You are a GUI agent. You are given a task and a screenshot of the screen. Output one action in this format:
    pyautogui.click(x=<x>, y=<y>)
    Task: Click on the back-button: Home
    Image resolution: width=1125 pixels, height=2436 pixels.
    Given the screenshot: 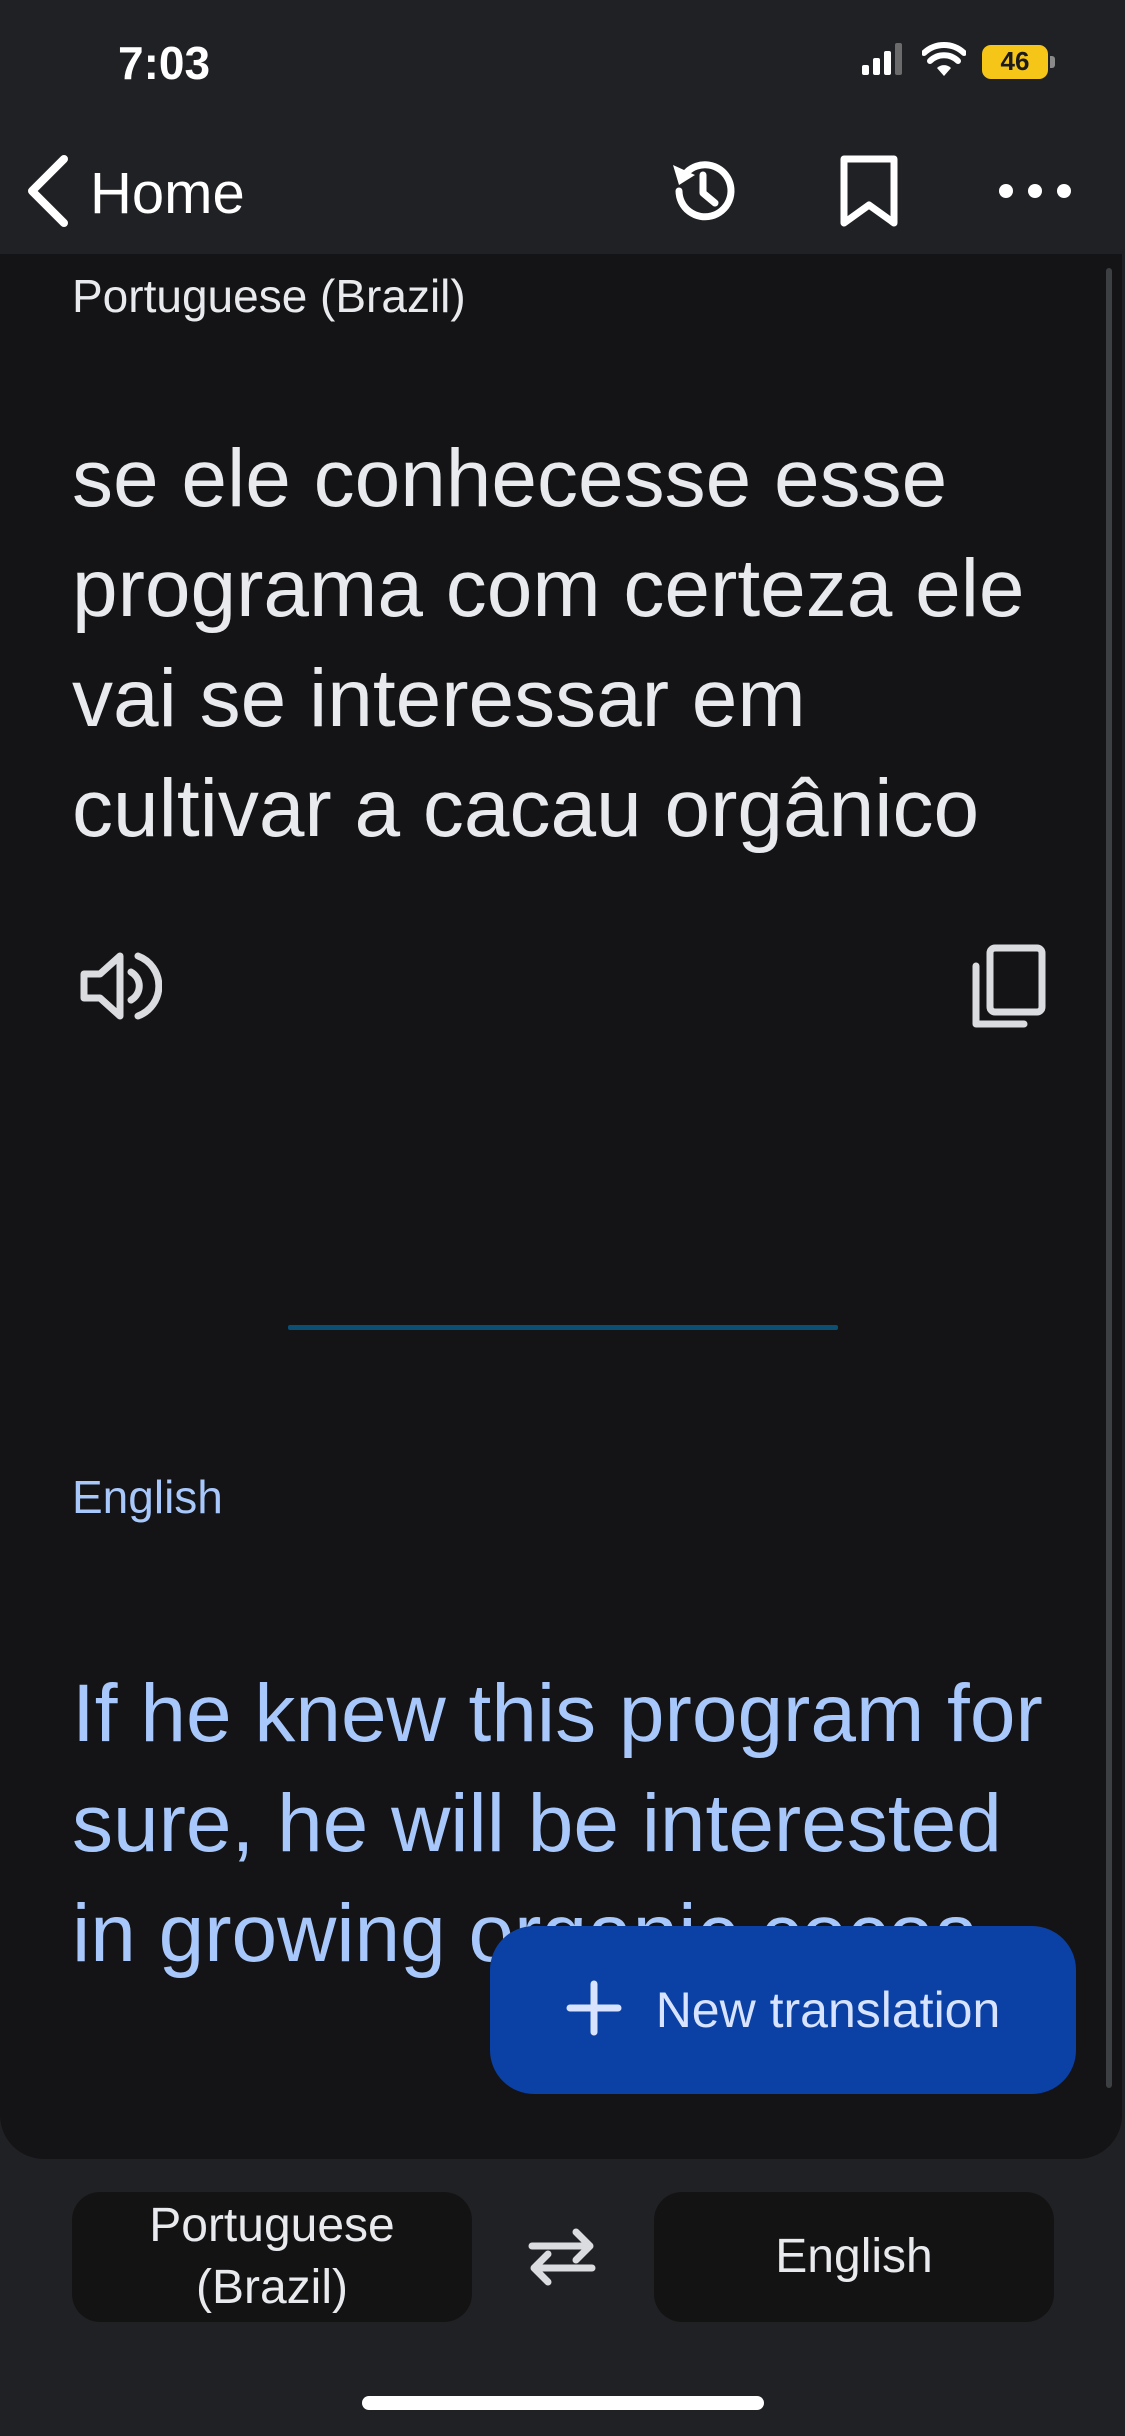 What is the action you would take?
    pyautogui.click(x=134, y=193)
    